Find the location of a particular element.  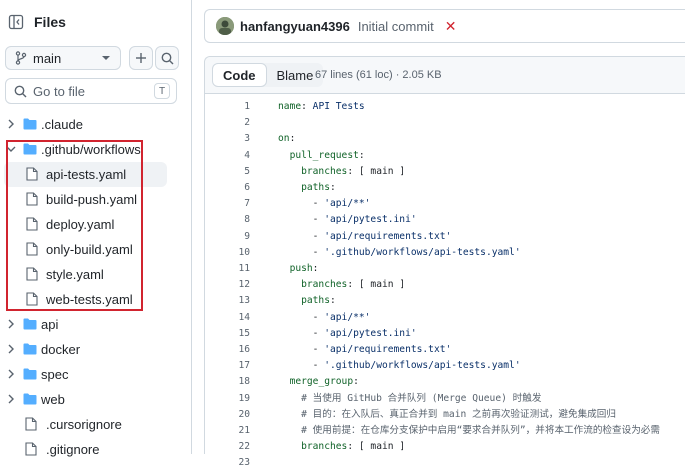

line-number: 13 is located at coordinates (235, 301).